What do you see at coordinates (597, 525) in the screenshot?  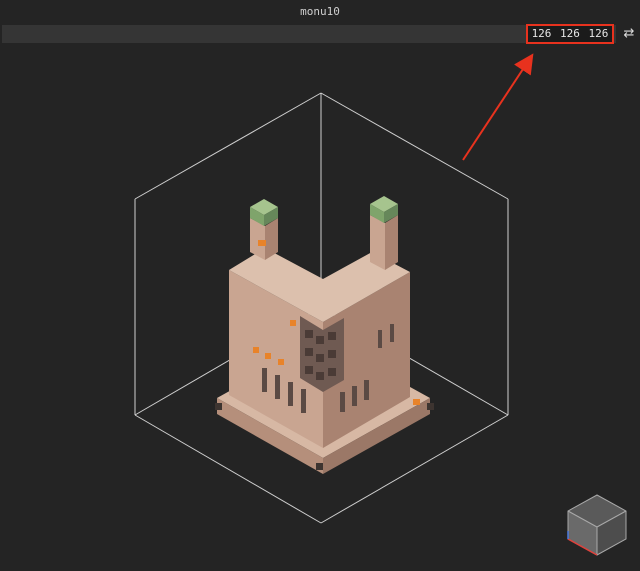 I see `orientation-cube-icon` at bounding box center [597, 525].